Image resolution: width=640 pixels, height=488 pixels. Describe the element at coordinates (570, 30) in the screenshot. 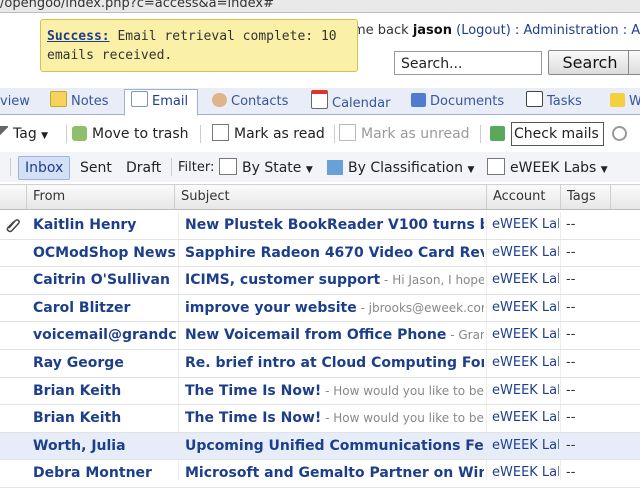

I see `administration-link: Administration` at that location.